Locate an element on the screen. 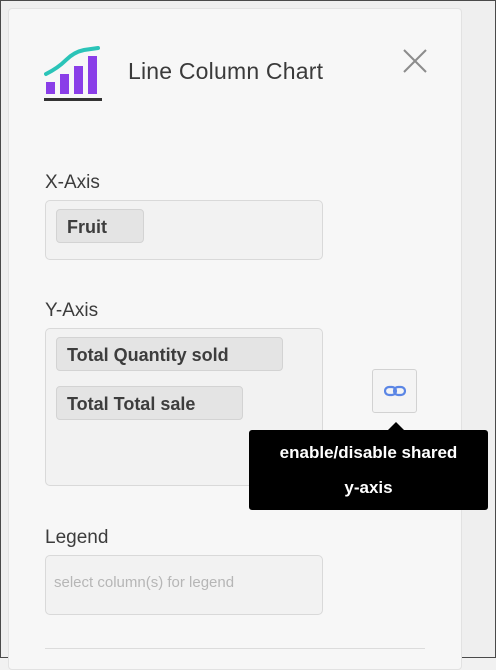 The image size is (496, 670). legend-drop-zone: select column(s) for legend is located at coordinates (184, 585).